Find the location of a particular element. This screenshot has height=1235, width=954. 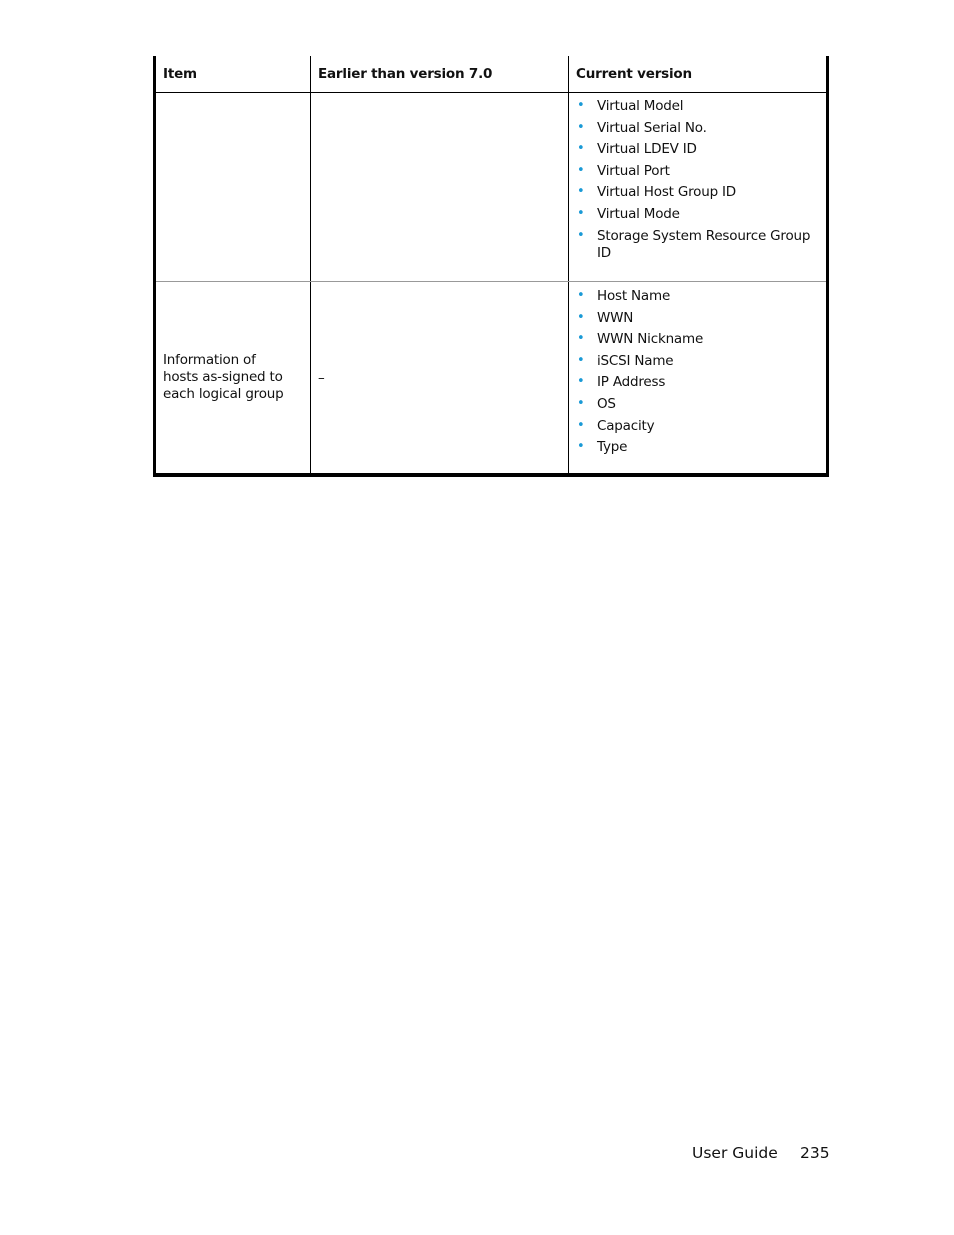

list-item: Host Name is located at coordinates (697, 296).